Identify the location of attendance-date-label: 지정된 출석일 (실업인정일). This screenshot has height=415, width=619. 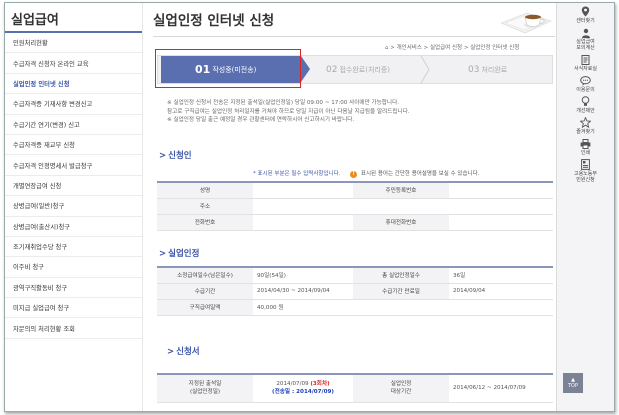
(205, 388).